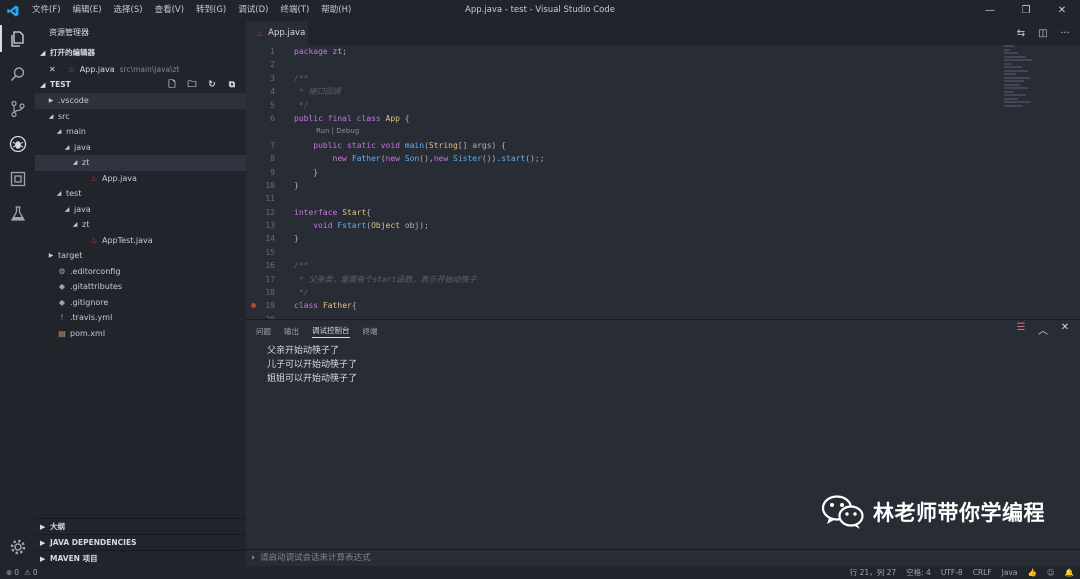 The width and height of the screenshot is (1080, 579). Describe the element at coordinates (140, 132) in the screenshot. I see `tree-item: ◢ main` at that location.